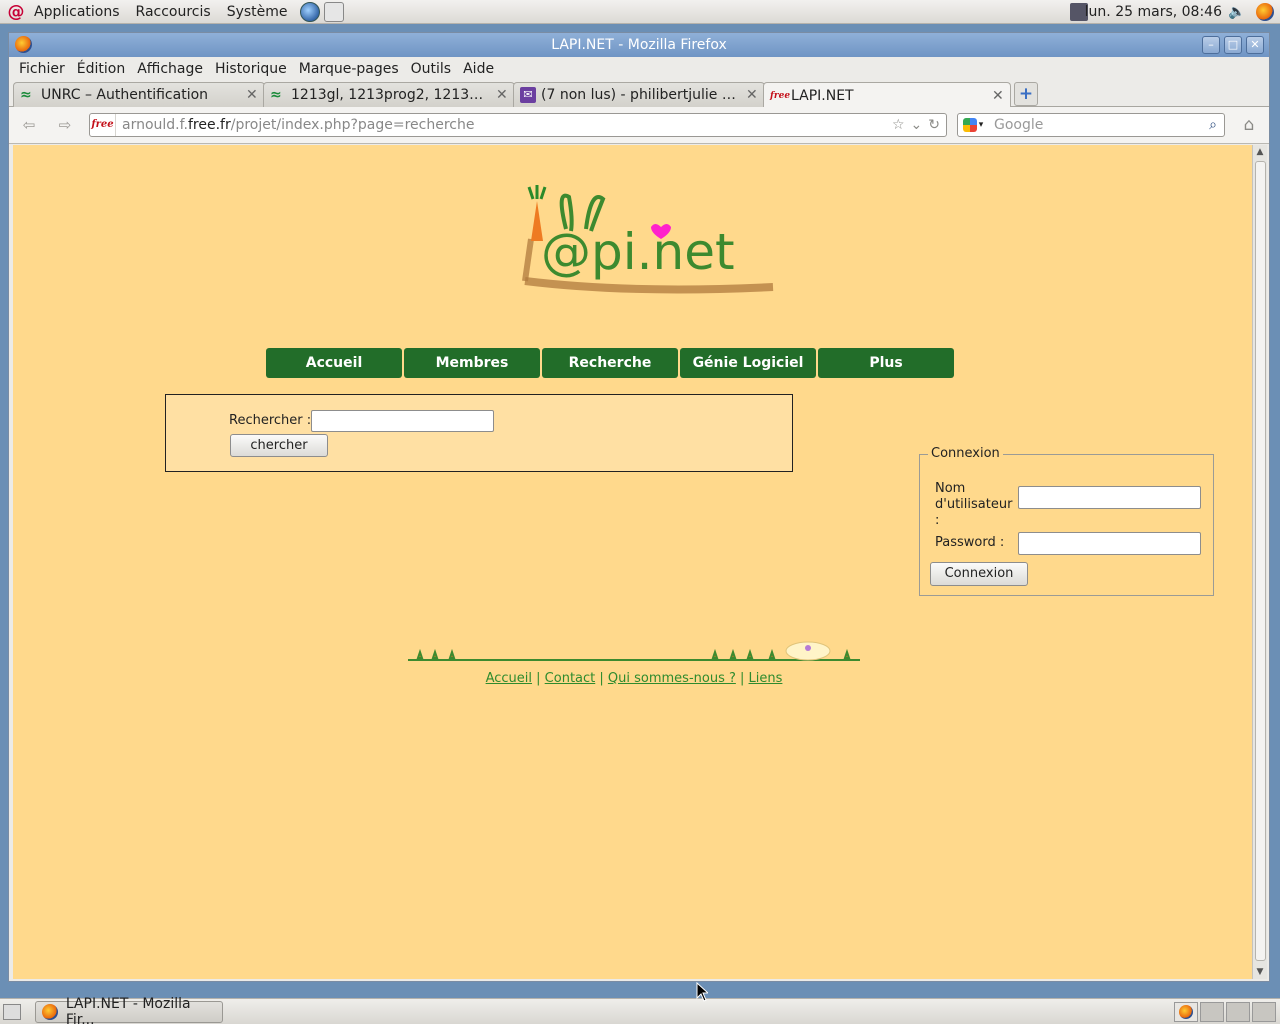  Describe the element at coordinates (1249, 125) in the screenshot. I see `home-icon: ⌂` at that location.